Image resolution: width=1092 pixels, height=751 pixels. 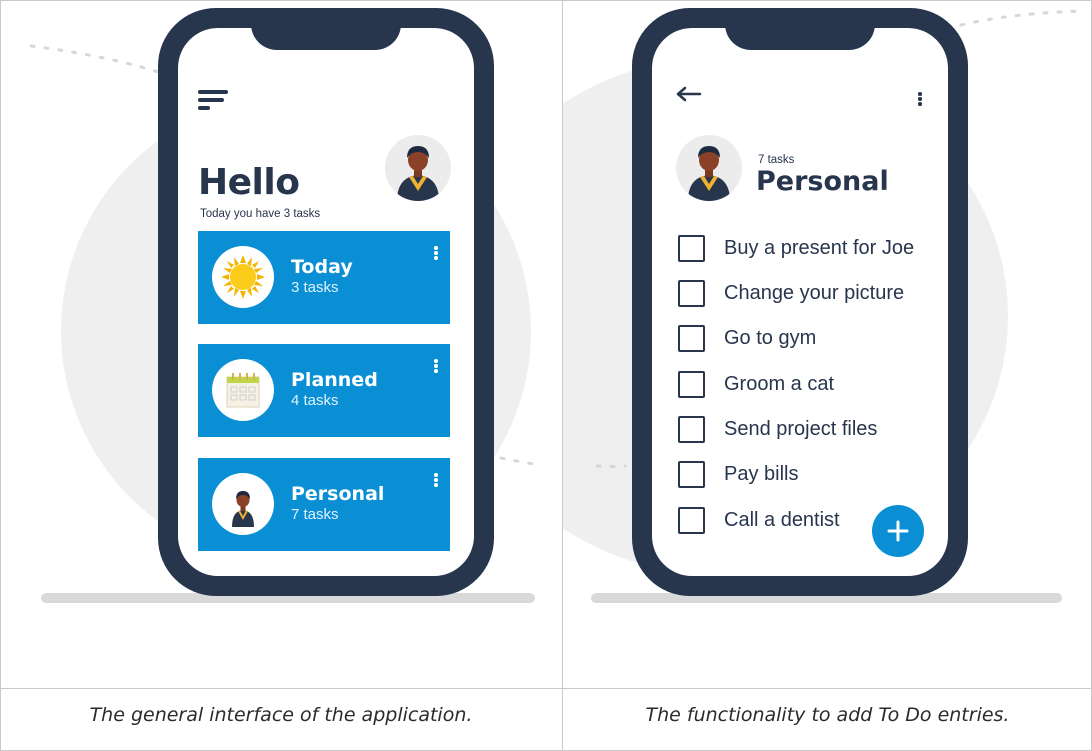 I want to click on menu-icon, so click(x=213, y=101).